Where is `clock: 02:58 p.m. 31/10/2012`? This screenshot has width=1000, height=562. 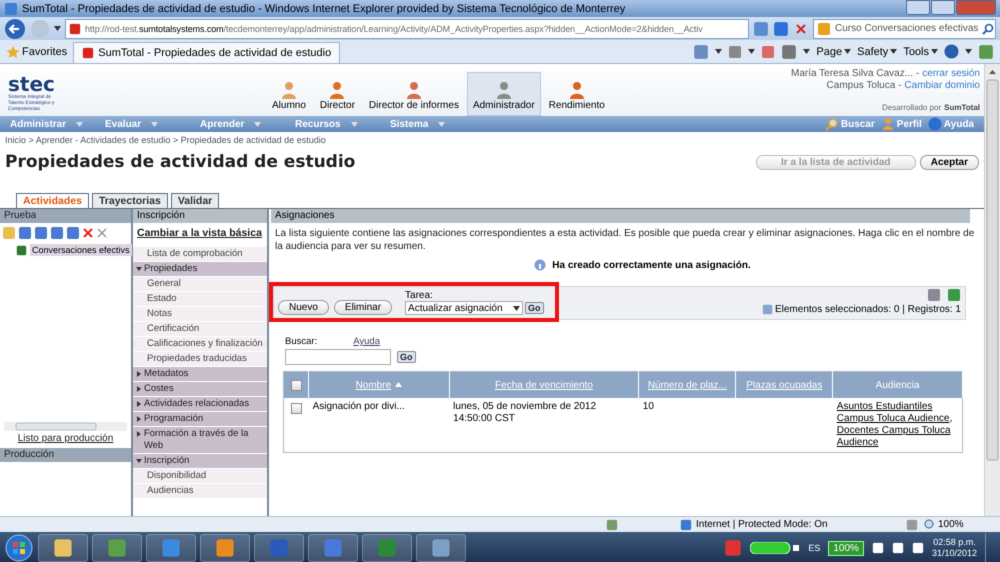 clock: 02:58 p.m. 31/10/2012 is located at coordinates (954, 548).